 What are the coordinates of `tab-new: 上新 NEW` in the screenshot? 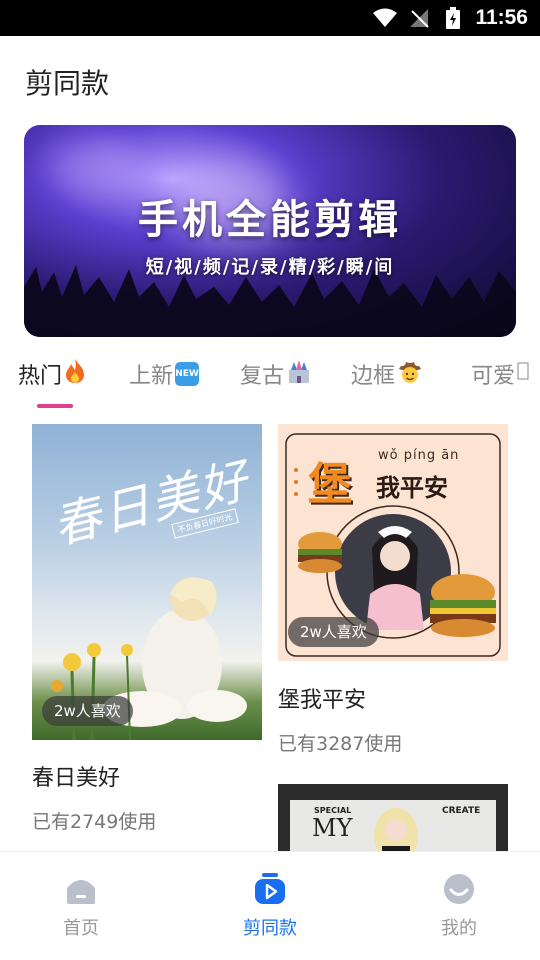 It's located at (164, 374).